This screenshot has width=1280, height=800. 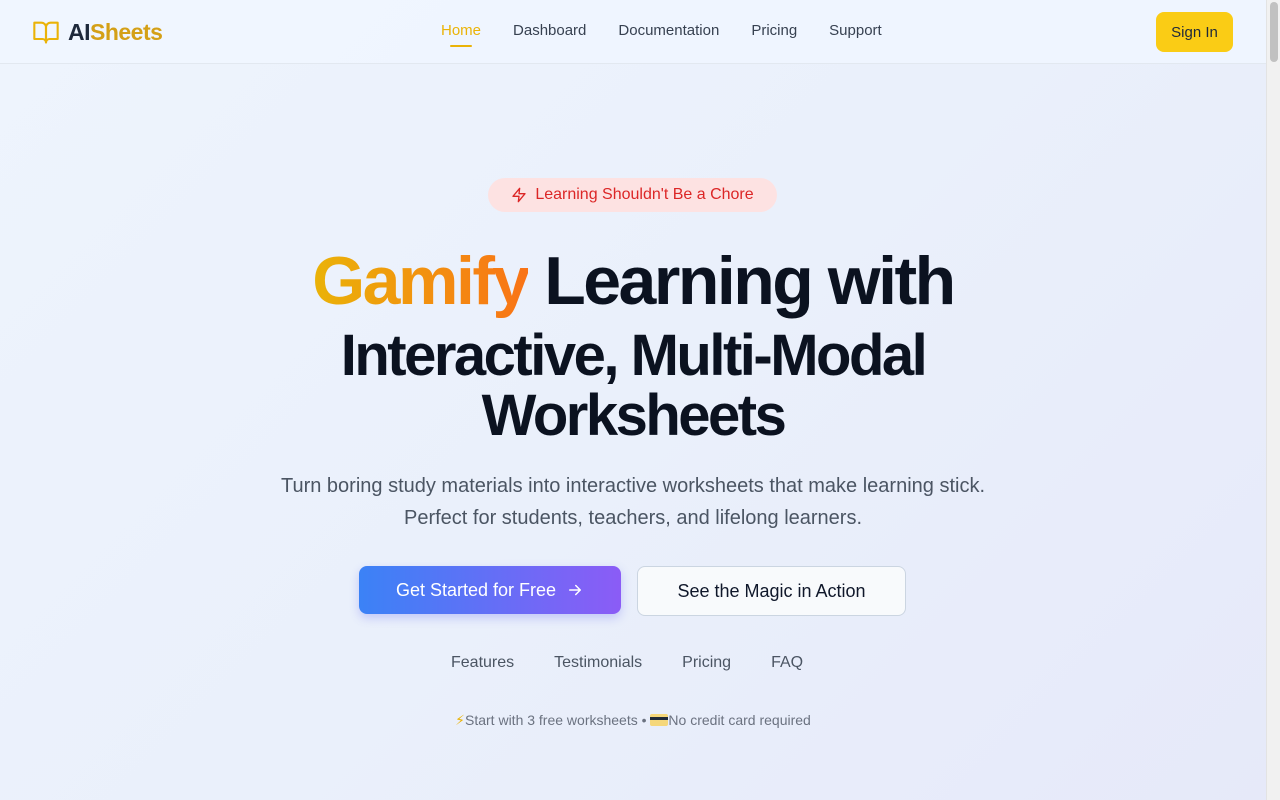 What do you see at coordinates (644, 194) in the screenshot?
I see `hero-badge-text: Learning Shouldn't Be a Chore` at bounding box center [644, 194].